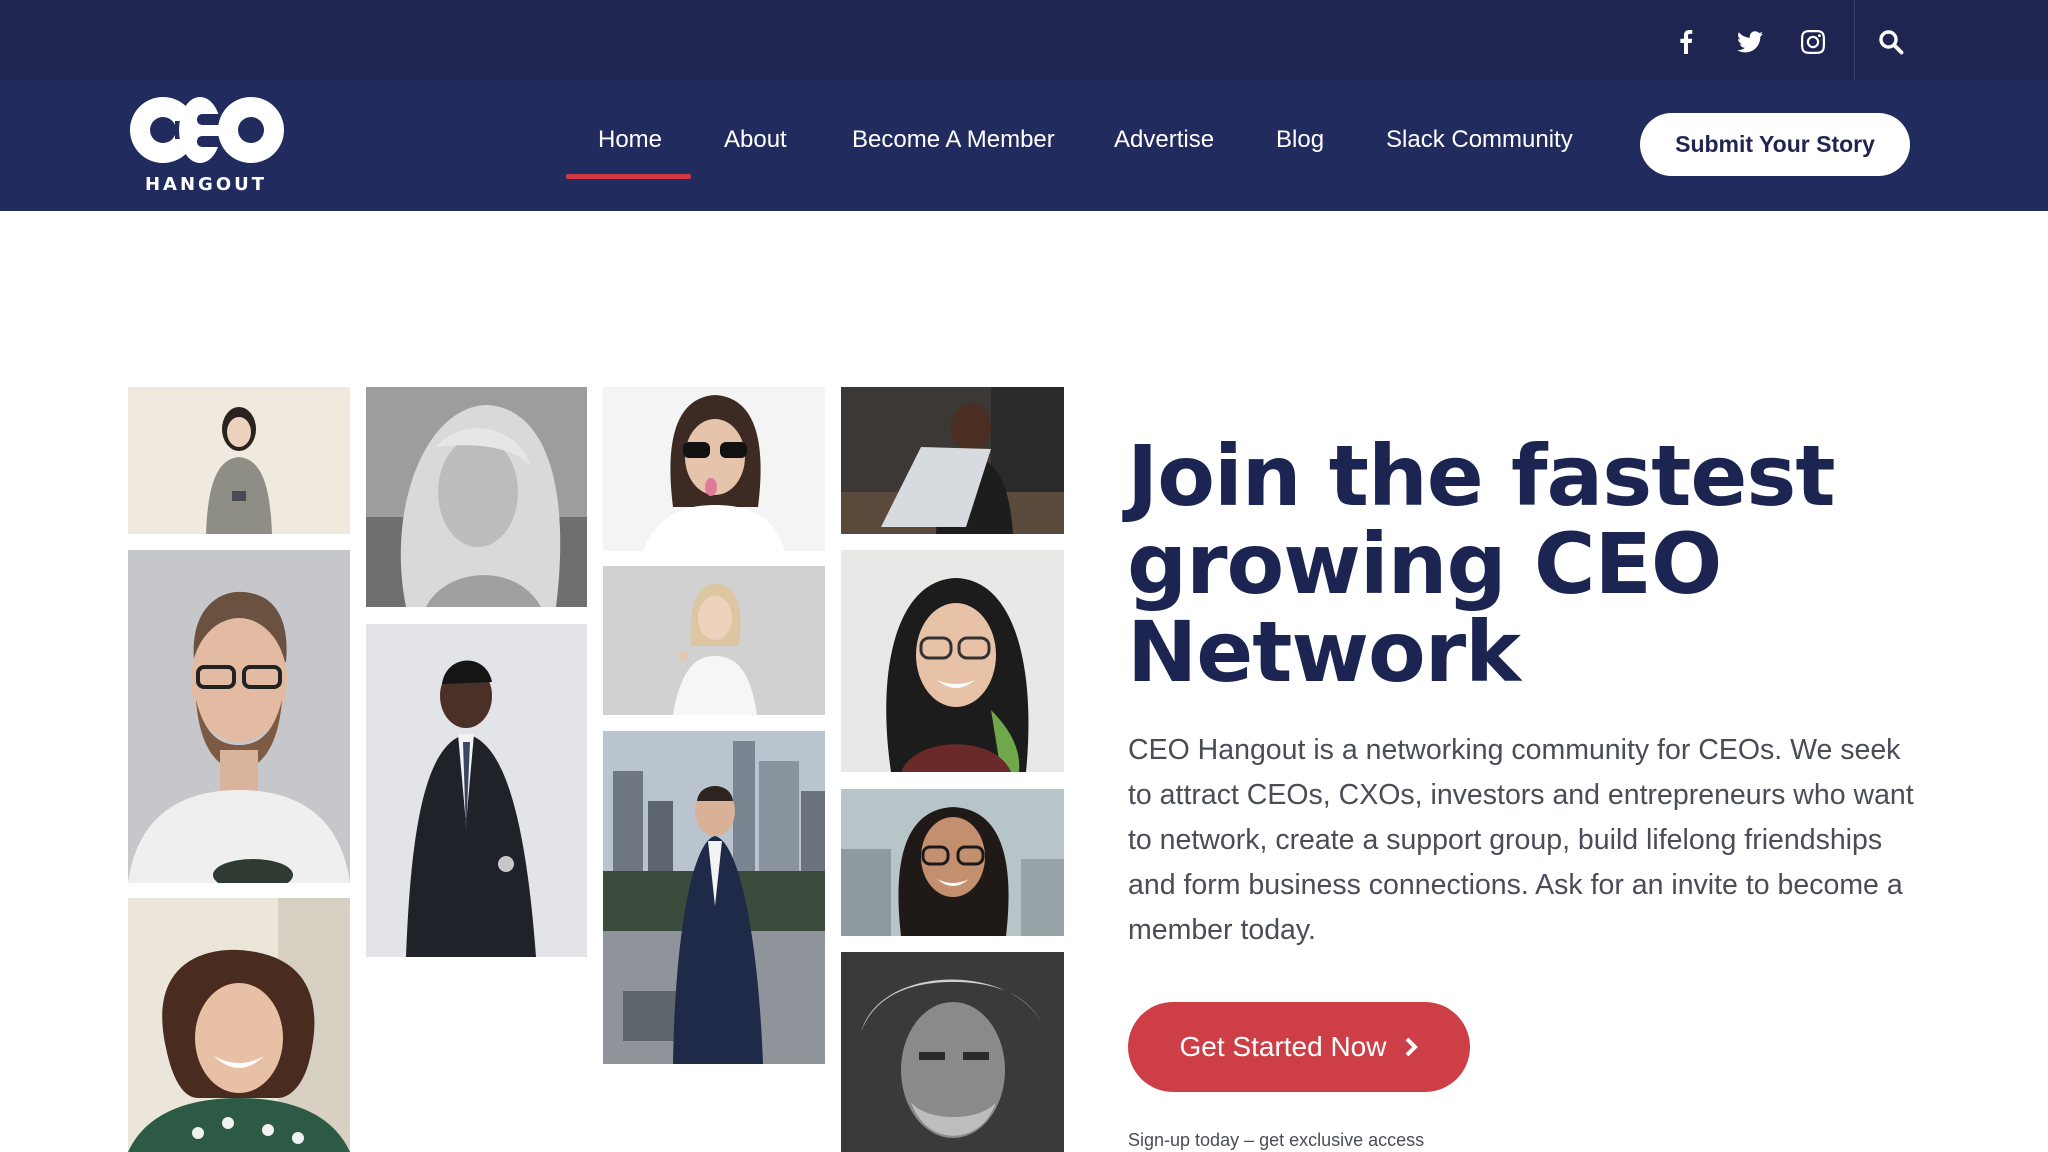 This screenshot has width=2048, height=1152. Describe the element at coordinates (1283, 1046) in the screenshot. I see `get-started-label: Get Started Now` at that location.